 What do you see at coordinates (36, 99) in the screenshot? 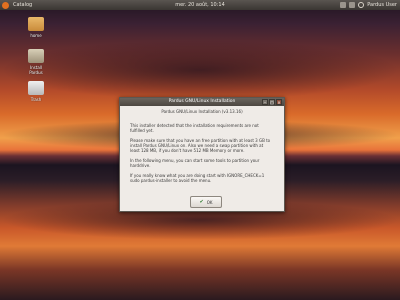
I see `desktop-icon-label: Trash` at bounding box center [36, 99].